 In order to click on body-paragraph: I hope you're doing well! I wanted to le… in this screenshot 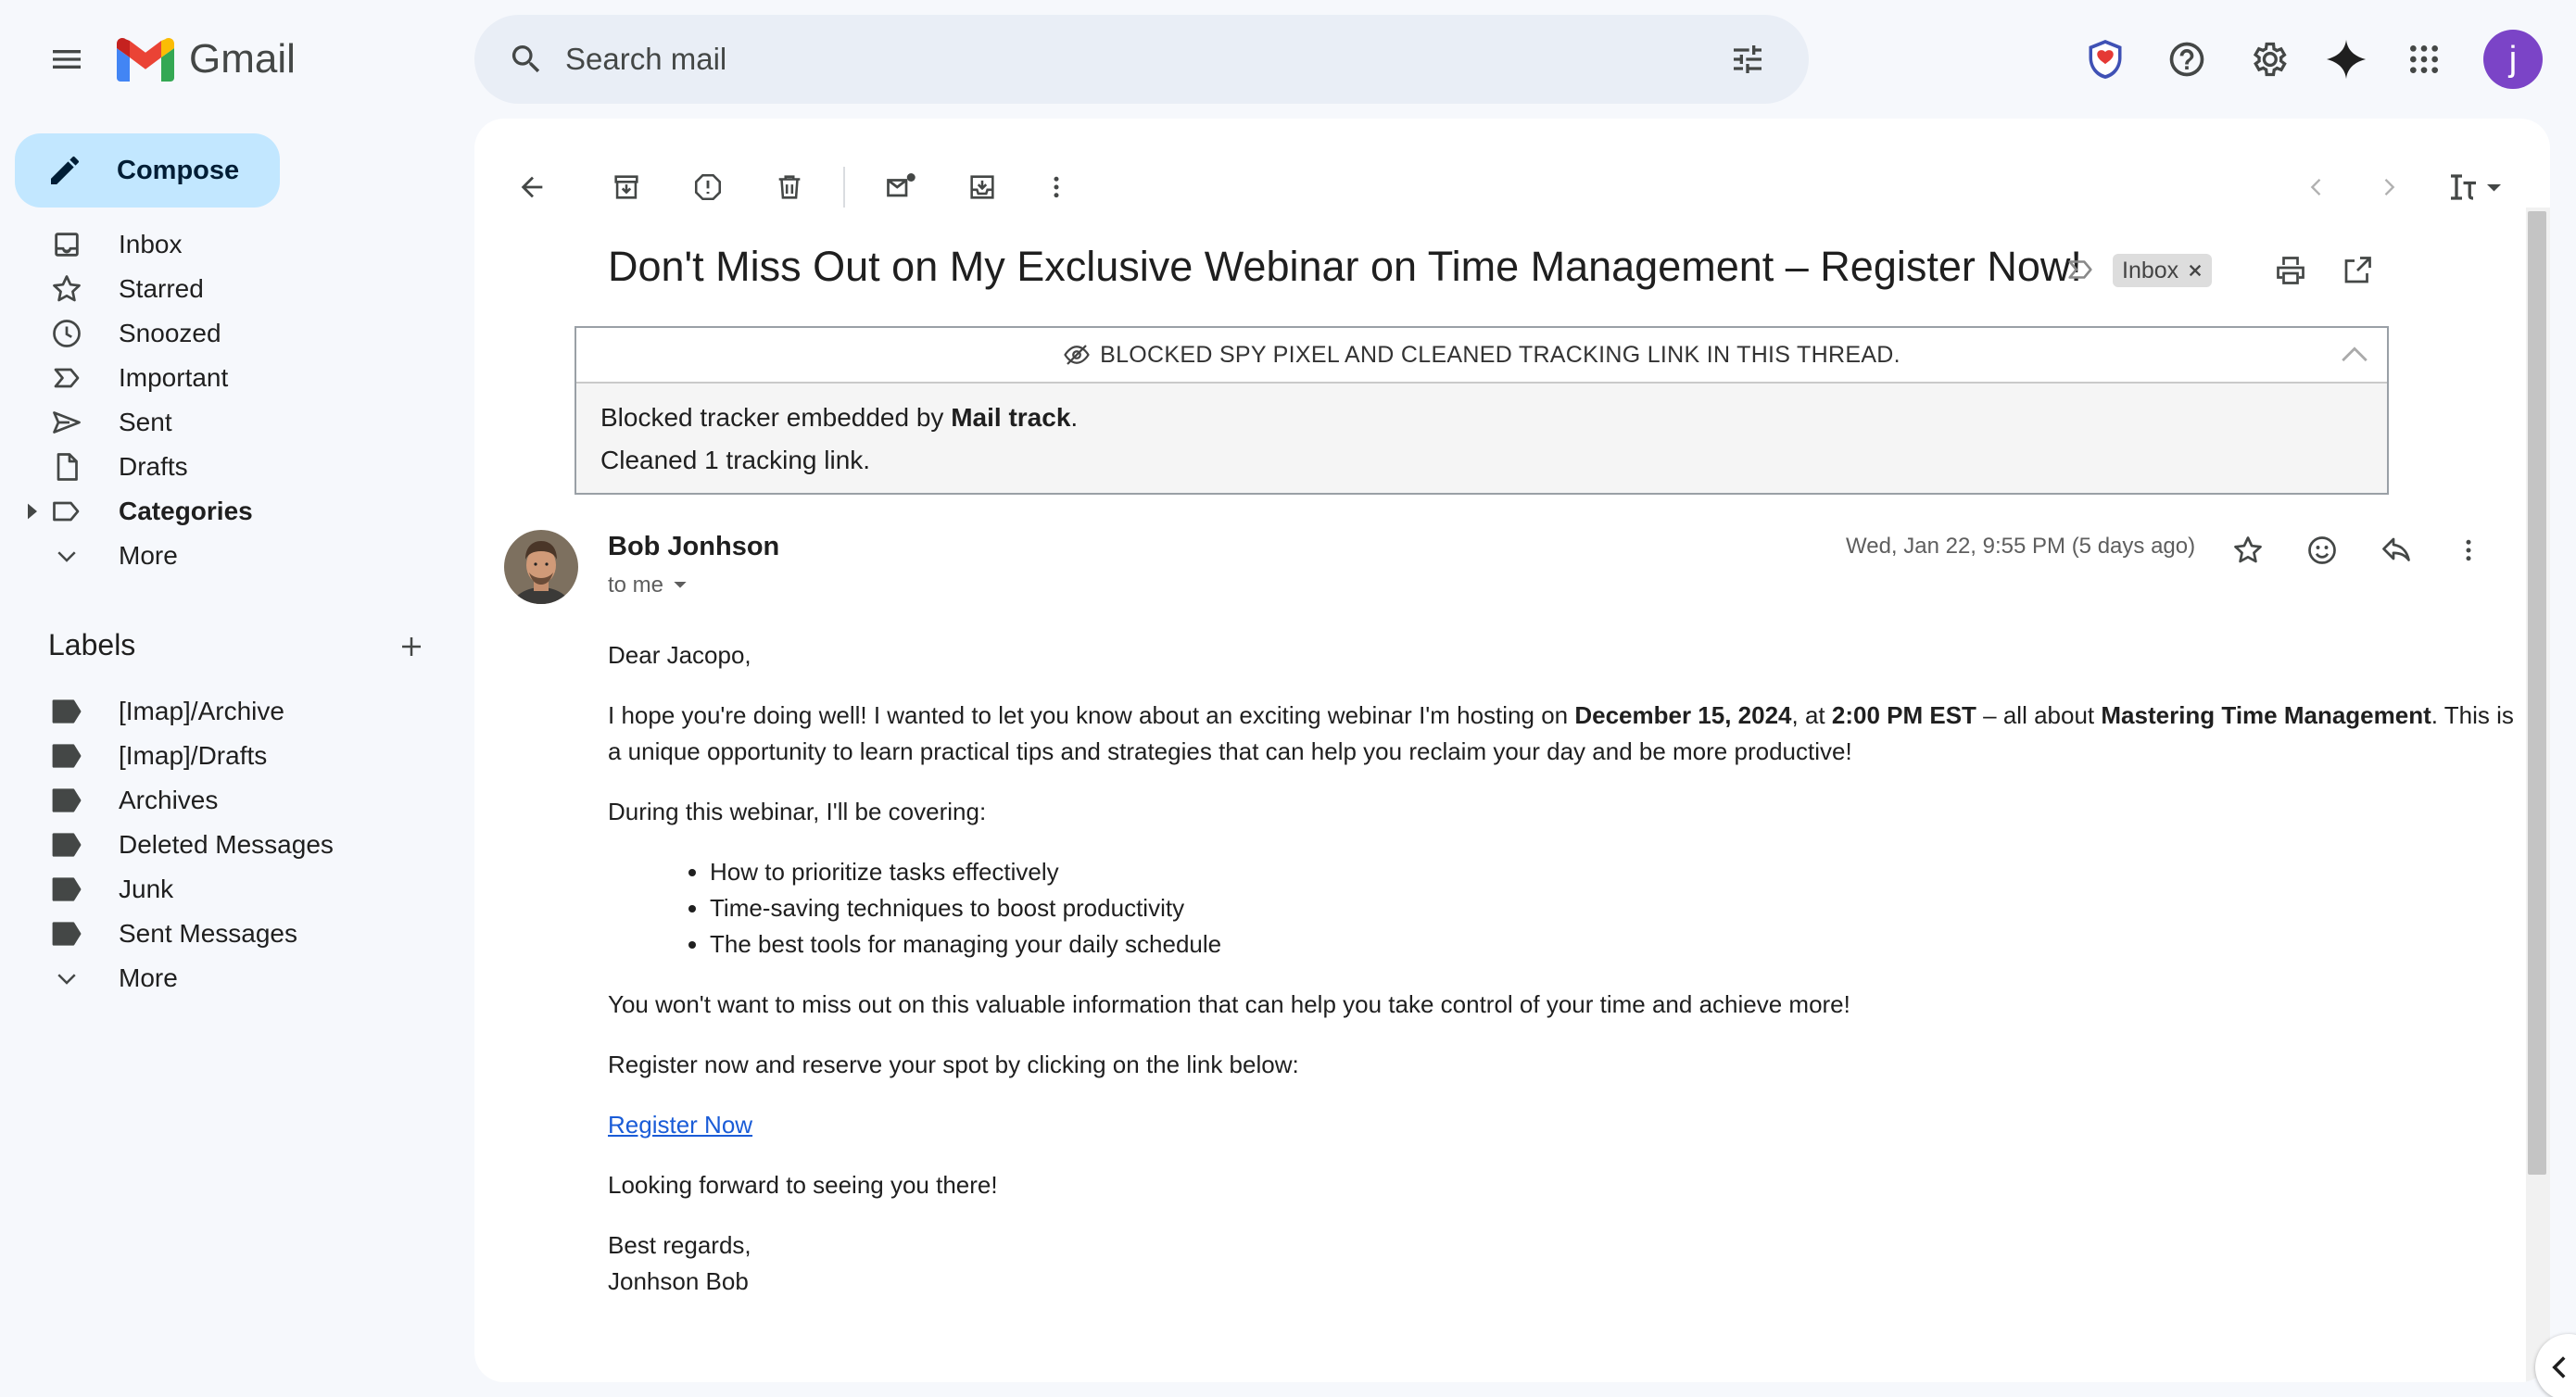, I will do `click(1561, 733)`.